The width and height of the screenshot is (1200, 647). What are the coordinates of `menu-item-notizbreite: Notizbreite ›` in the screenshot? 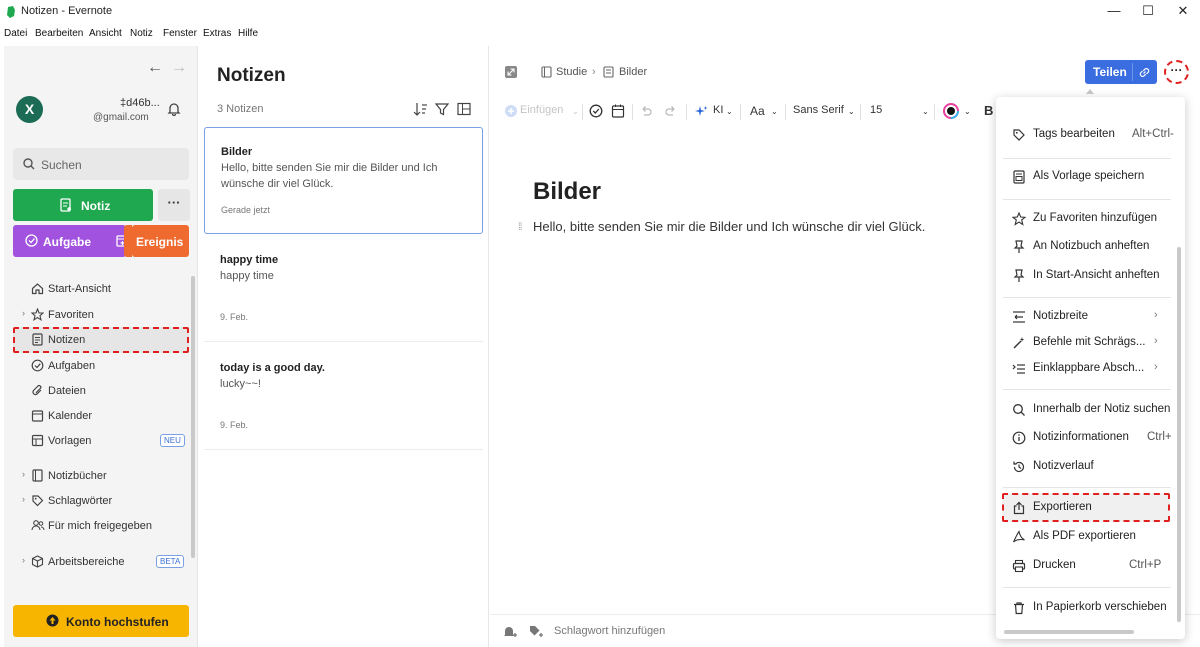 It's located at (1090, 317).